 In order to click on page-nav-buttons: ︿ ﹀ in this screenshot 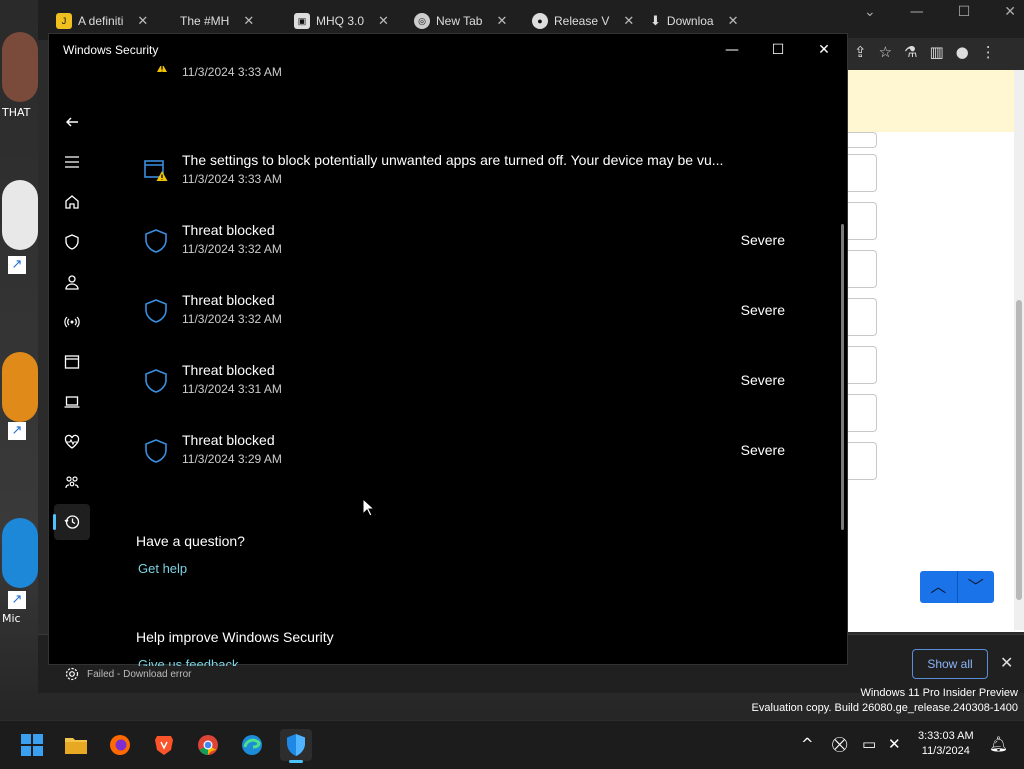, I will do `click(957, 587)`.